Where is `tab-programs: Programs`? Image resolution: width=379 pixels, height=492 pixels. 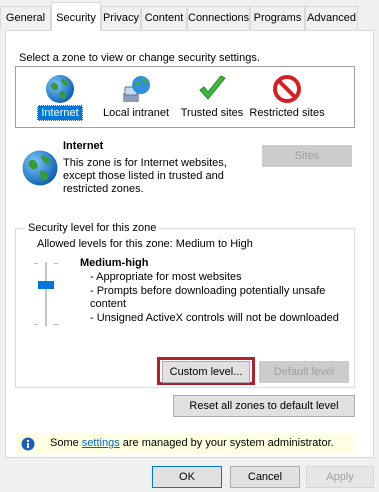 tab-programs: Programs is located at coordinates (277, 18).